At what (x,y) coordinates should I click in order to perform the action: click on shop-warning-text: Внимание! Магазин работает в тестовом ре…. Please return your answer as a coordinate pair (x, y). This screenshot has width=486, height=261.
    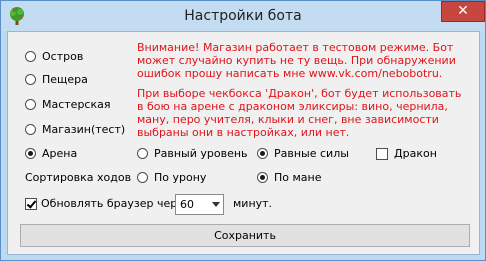
    Looking at the image, I should click on (296, 60).